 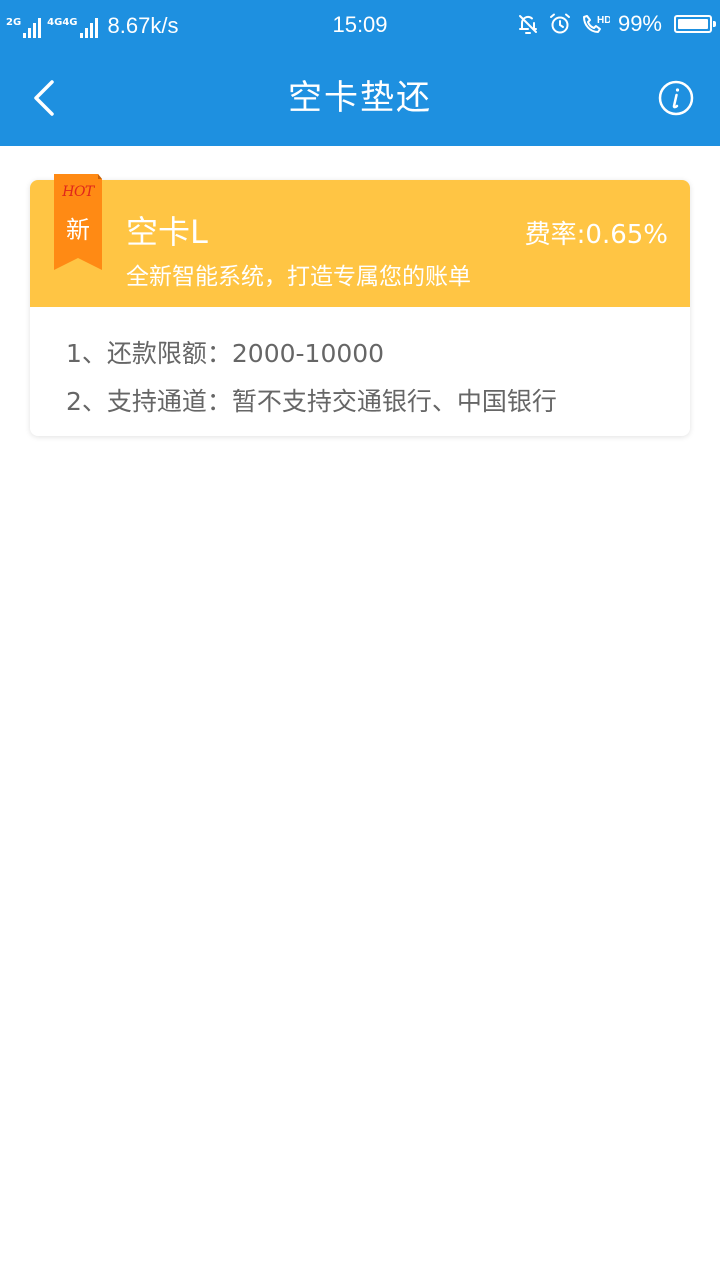 What do you see at coordinates (78, 192) in the screenshot?
I see `ribbon-hot-label: HOT` at bounding box center [78, 192].